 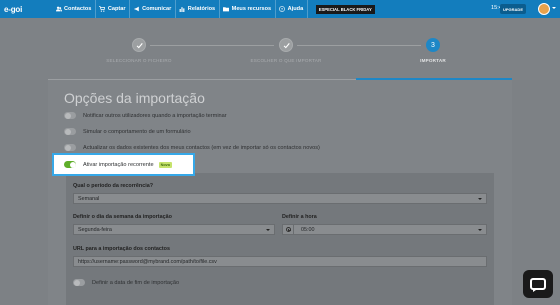 I want to click on chat-icon, so click(x=538, y=285).